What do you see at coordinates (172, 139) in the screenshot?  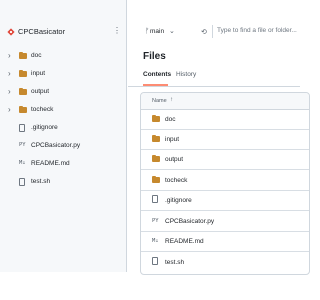 I see `row-label: input` at bounding box center [172, 139].